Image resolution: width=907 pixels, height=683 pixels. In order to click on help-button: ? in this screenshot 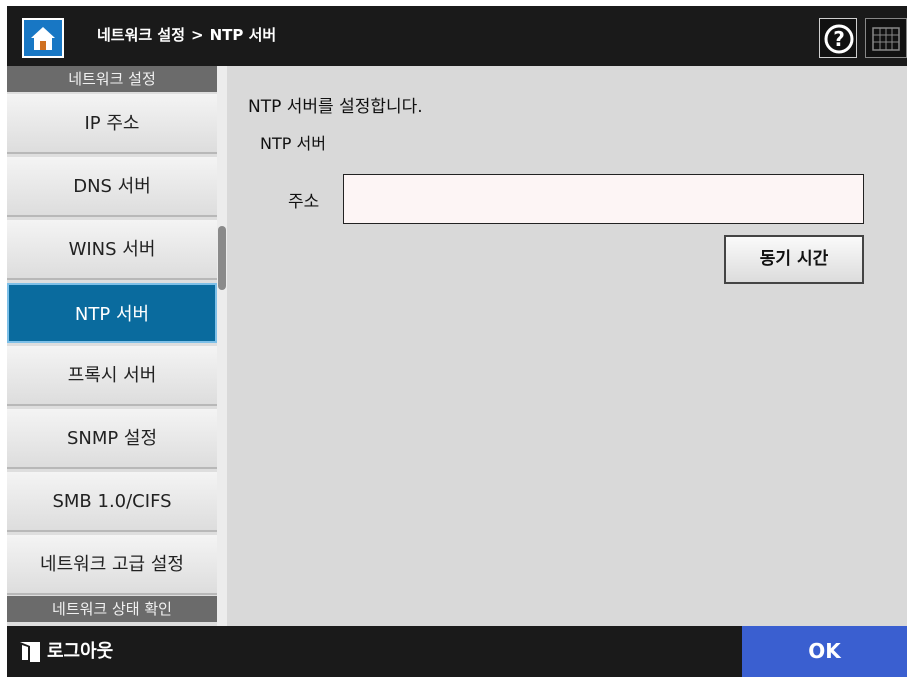, I will do `click(838, 38)`.